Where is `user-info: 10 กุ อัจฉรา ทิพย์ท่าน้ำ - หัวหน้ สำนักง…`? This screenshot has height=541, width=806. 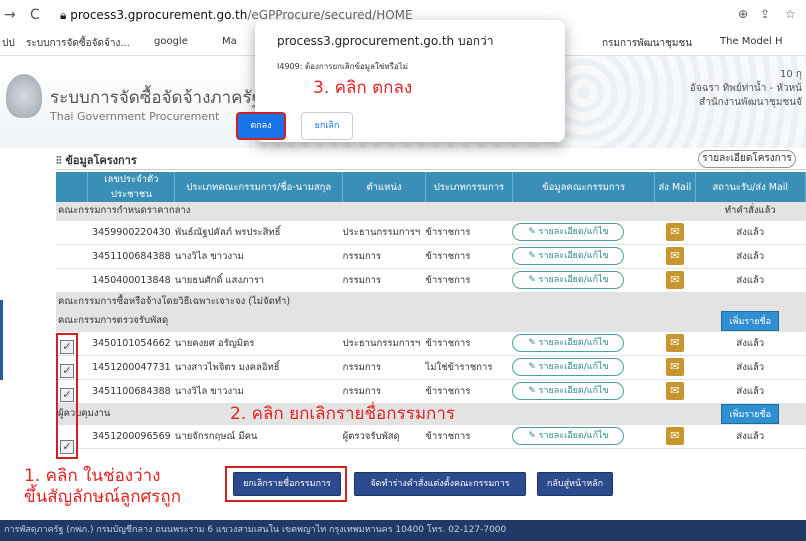
user-info: 10 กุ อัจฉรา ทิพย์ท่าน้ำ - หัวหน้ สำนักง… is located at coordinates (746, 89).